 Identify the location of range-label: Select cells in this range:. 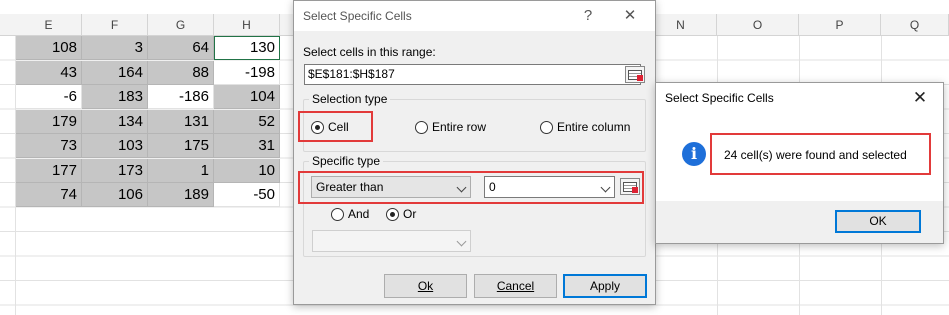
(369, 52).